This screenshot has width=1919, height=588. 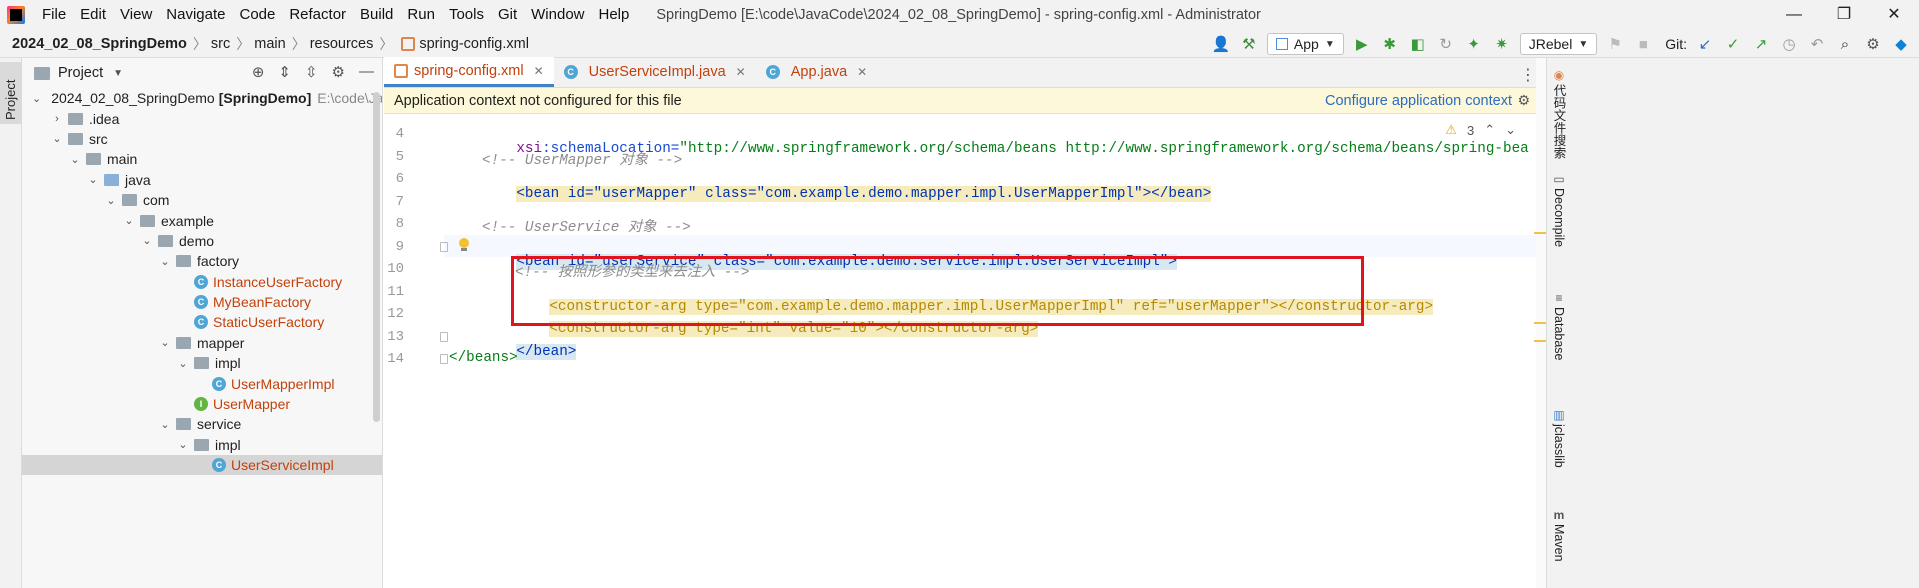 I want to click on menu-code: Code, so click(x=257, y=15).